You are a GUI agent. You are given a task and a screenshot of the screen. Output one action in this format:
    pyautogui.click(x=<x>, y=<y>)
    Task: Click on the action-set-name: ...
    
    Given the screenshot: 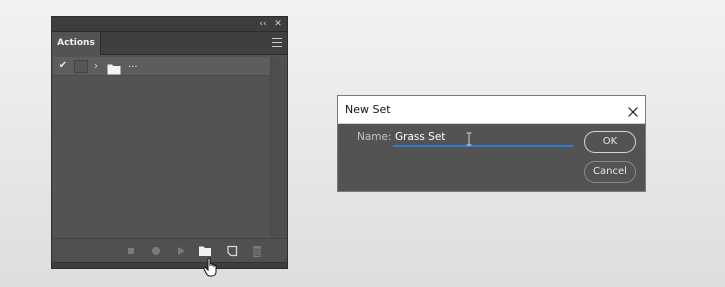 What is the action you would take?
    pyautogui.click(x=133, y=64)
    